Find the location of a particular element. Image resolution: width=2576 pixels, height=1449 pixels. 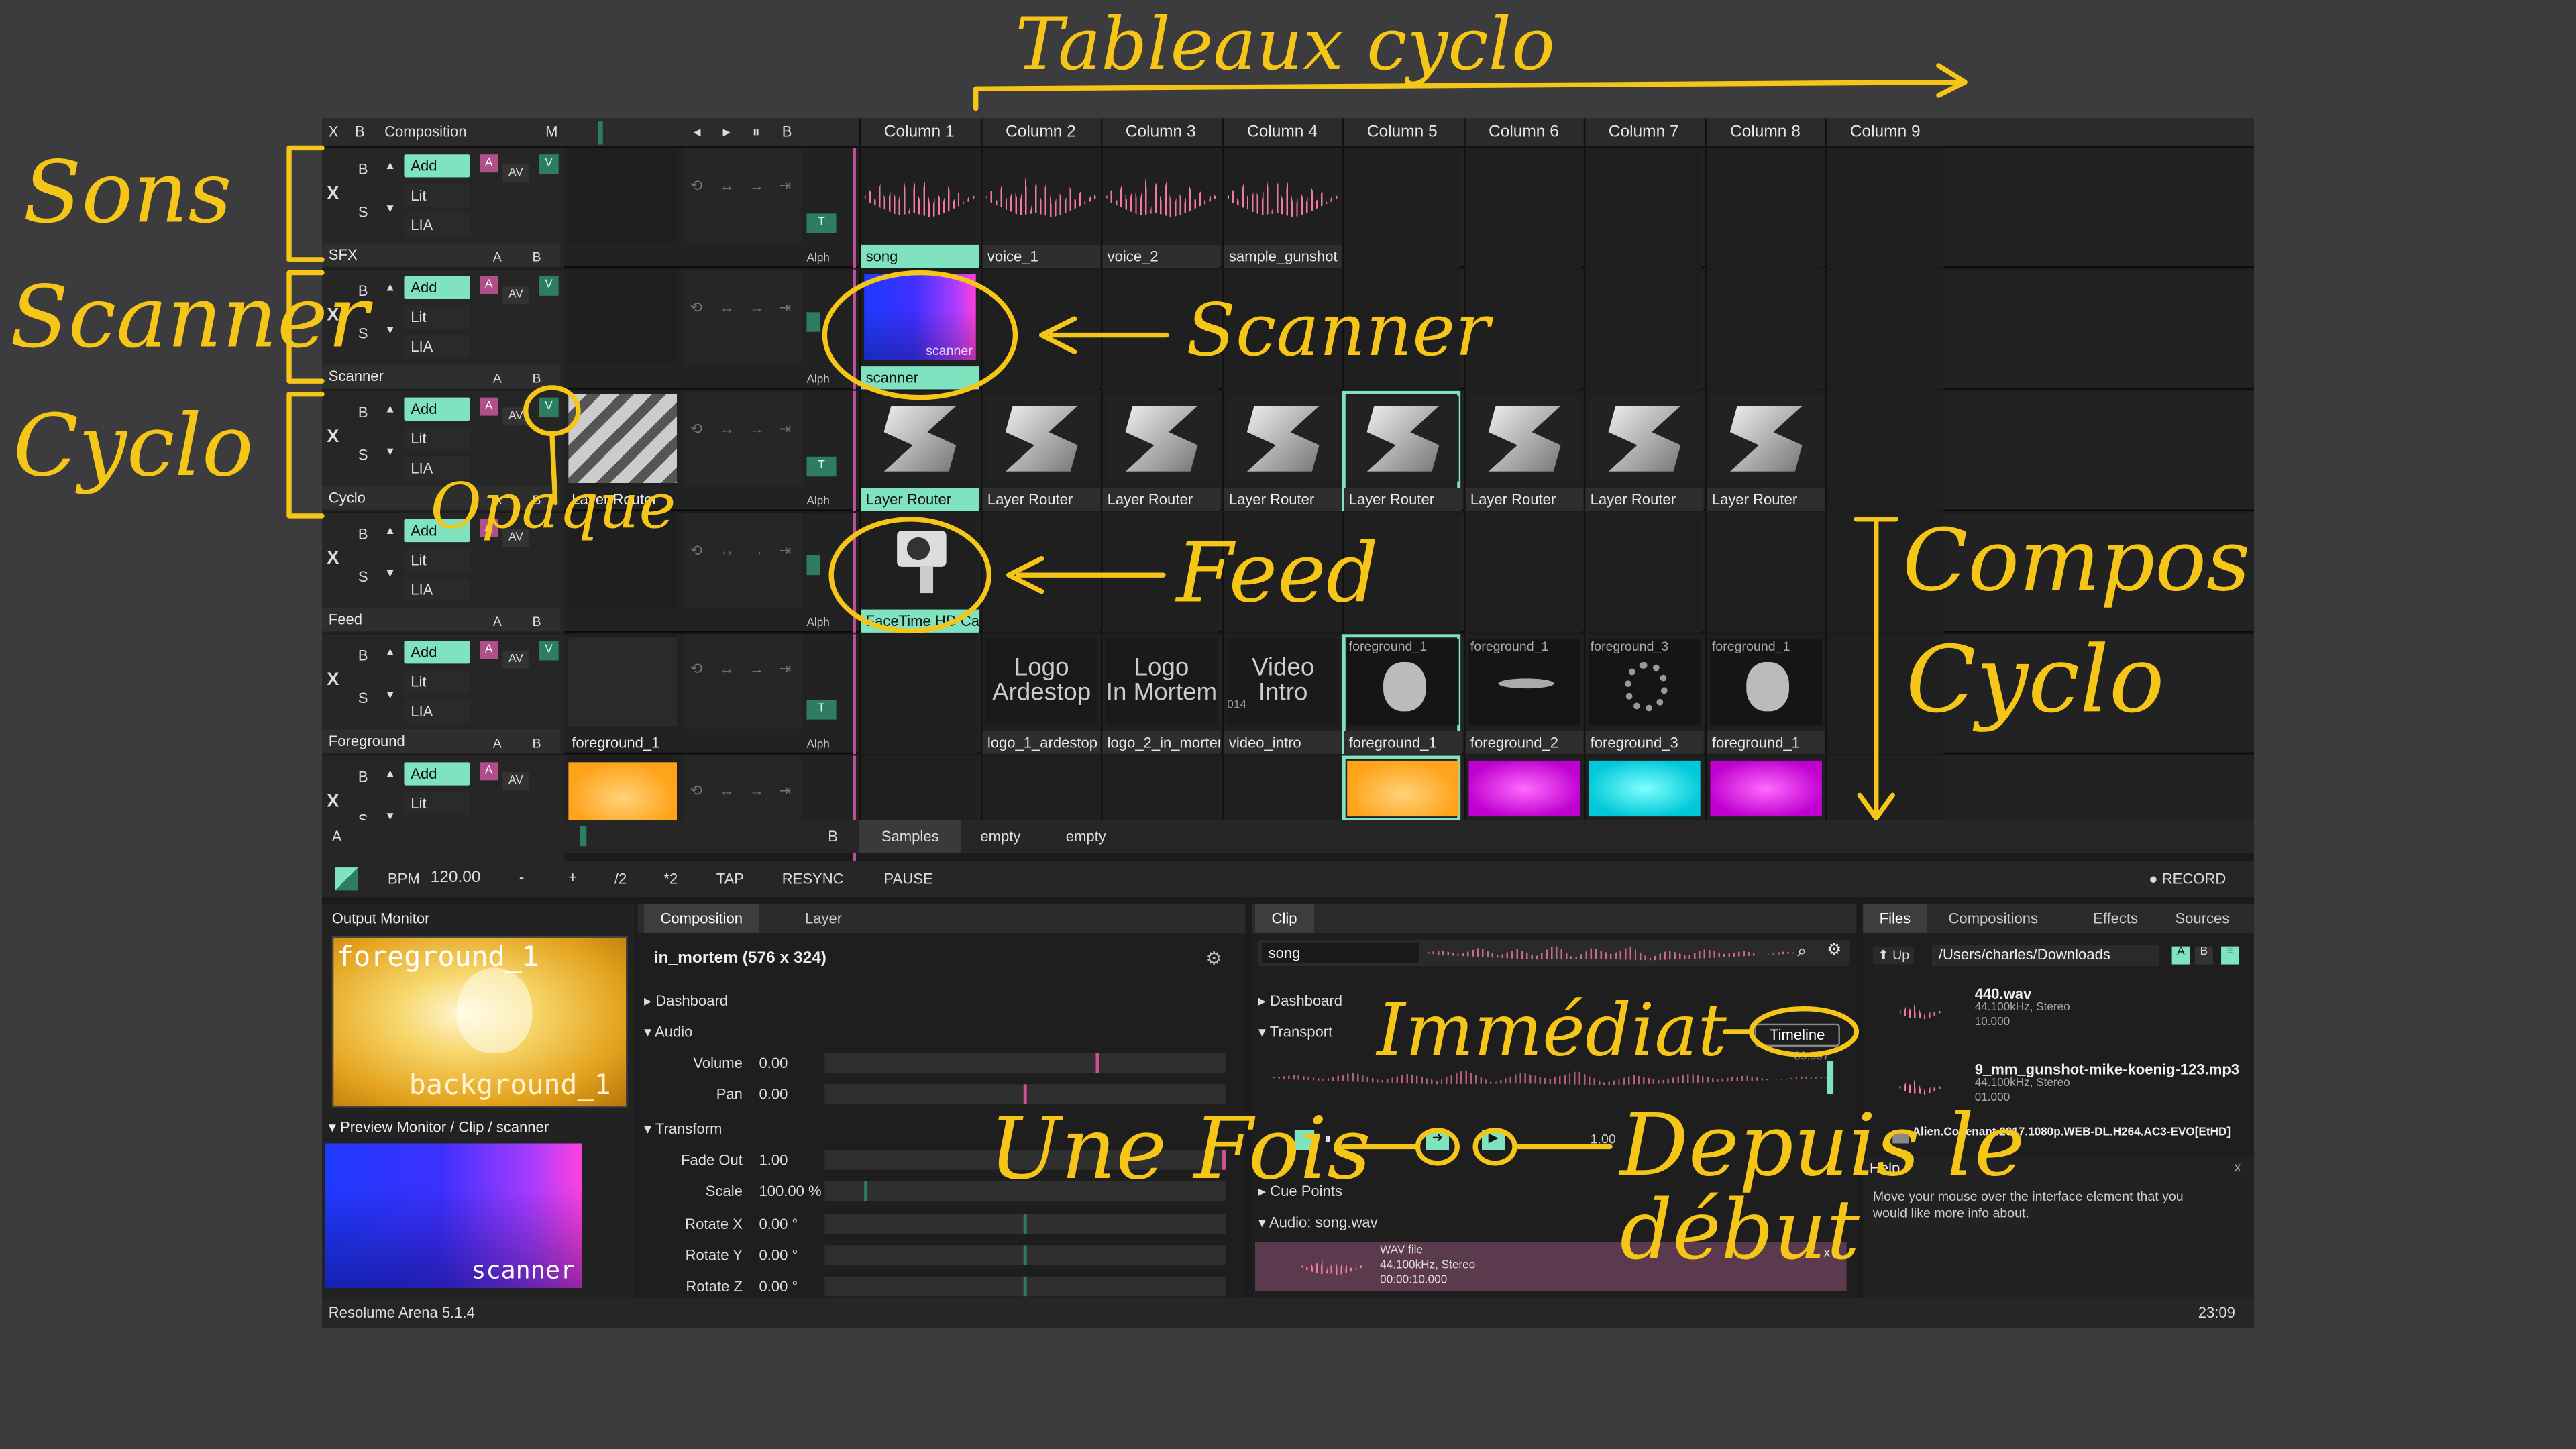

column-header-1: Column 1 is located at coordinates (918, 133).